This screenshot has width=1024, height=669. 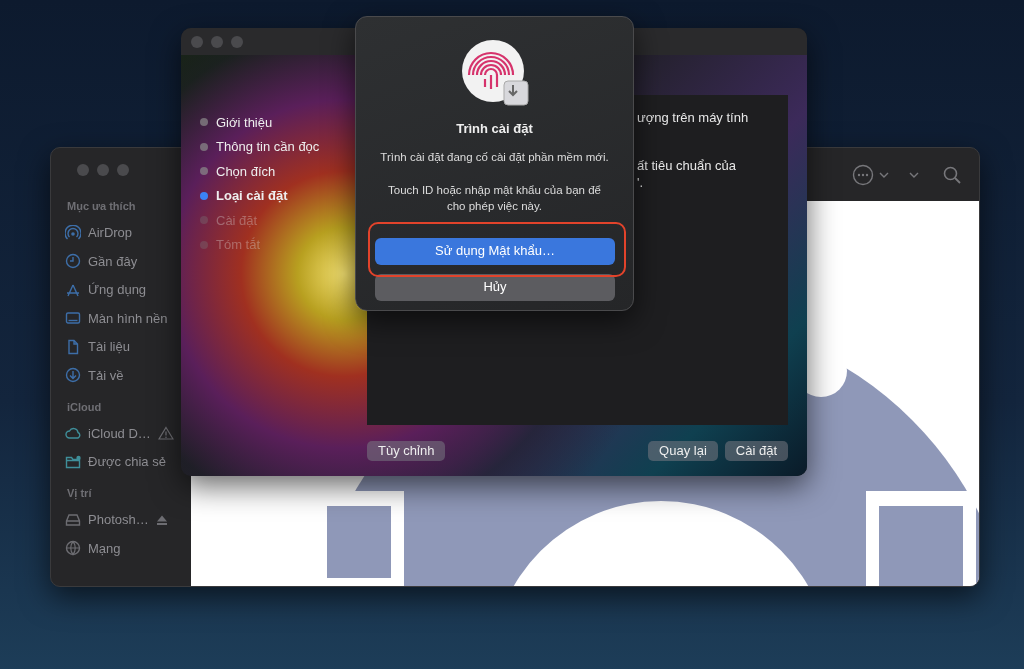 What do you see at coordinates (494, 73) in the screenshot?
I see `fingerprint-icon` at bounding box center [494, 73].